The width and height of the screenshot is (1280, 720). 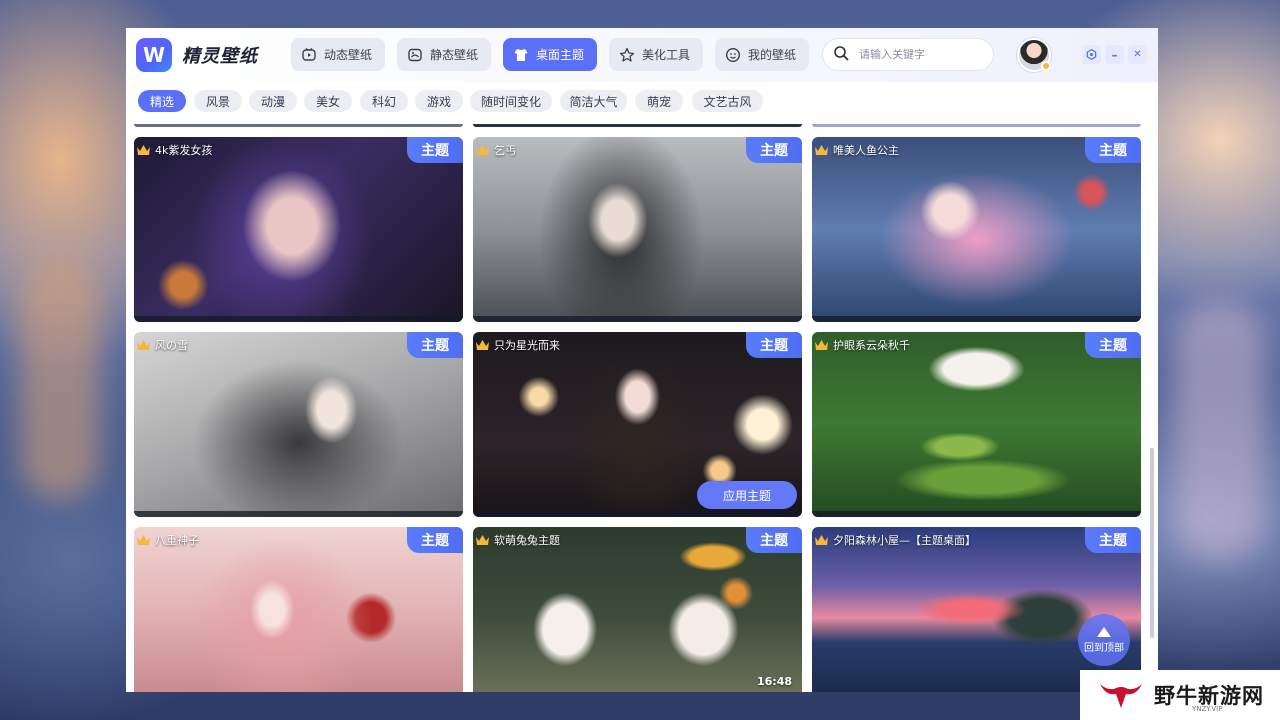 I want to click on card-title-text: 软萌兔兔主题, so click(x=527, y=540).